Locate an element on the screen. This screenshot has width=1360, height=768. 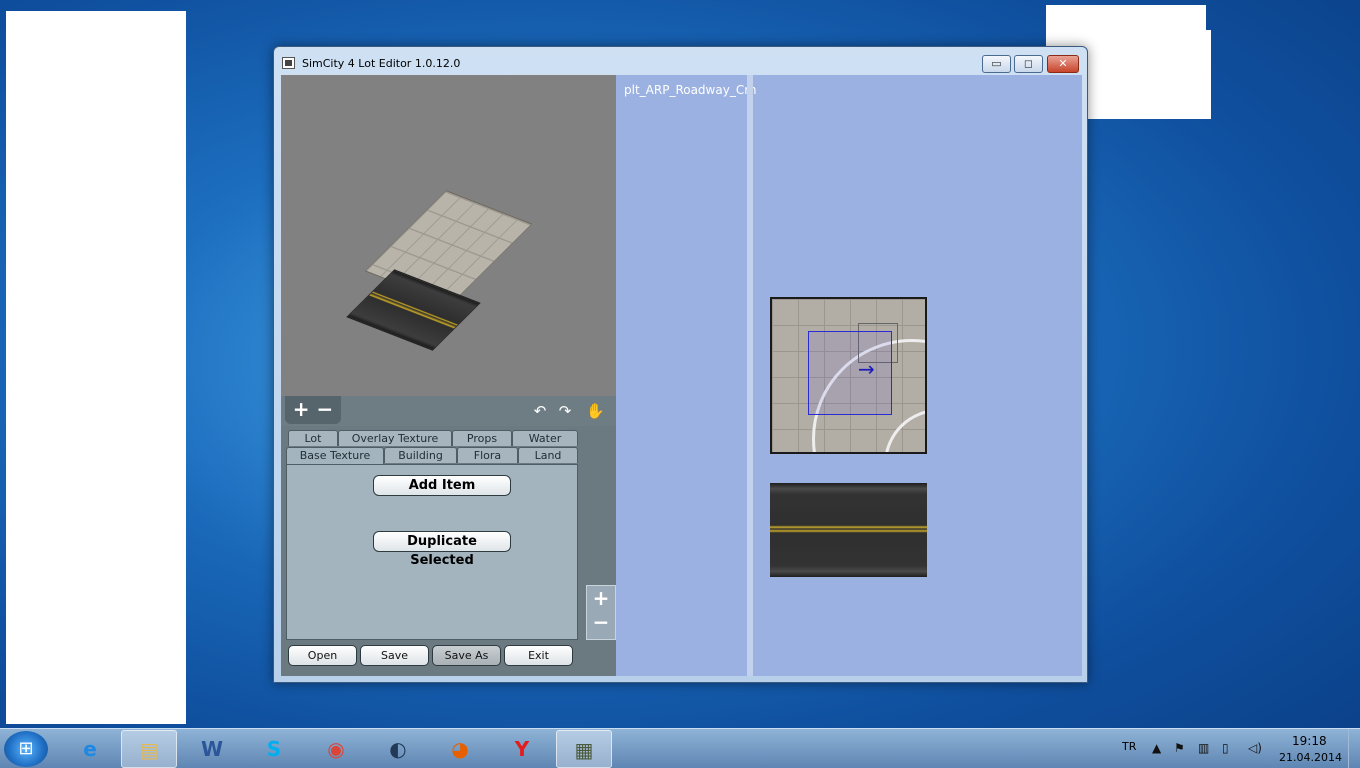
skype-icon: S is located at coordinates (274, 749).